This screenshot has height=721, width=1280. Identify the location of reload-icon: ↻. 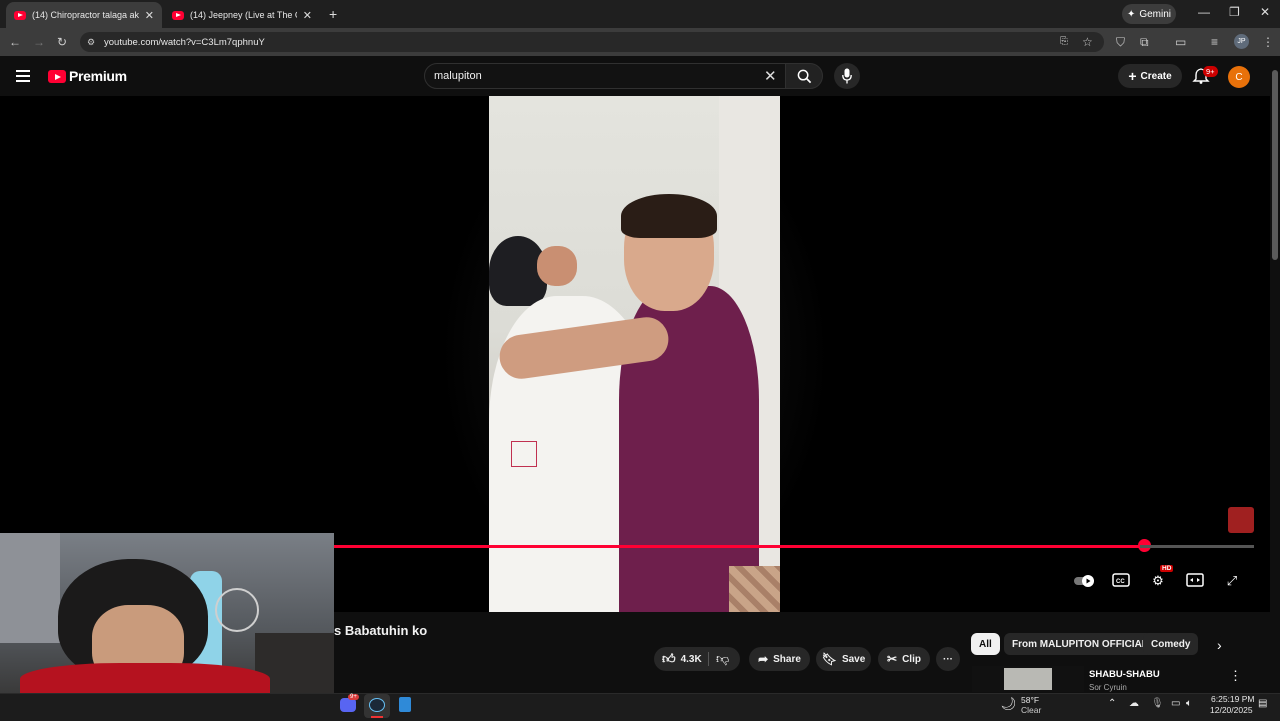
(62, 42).